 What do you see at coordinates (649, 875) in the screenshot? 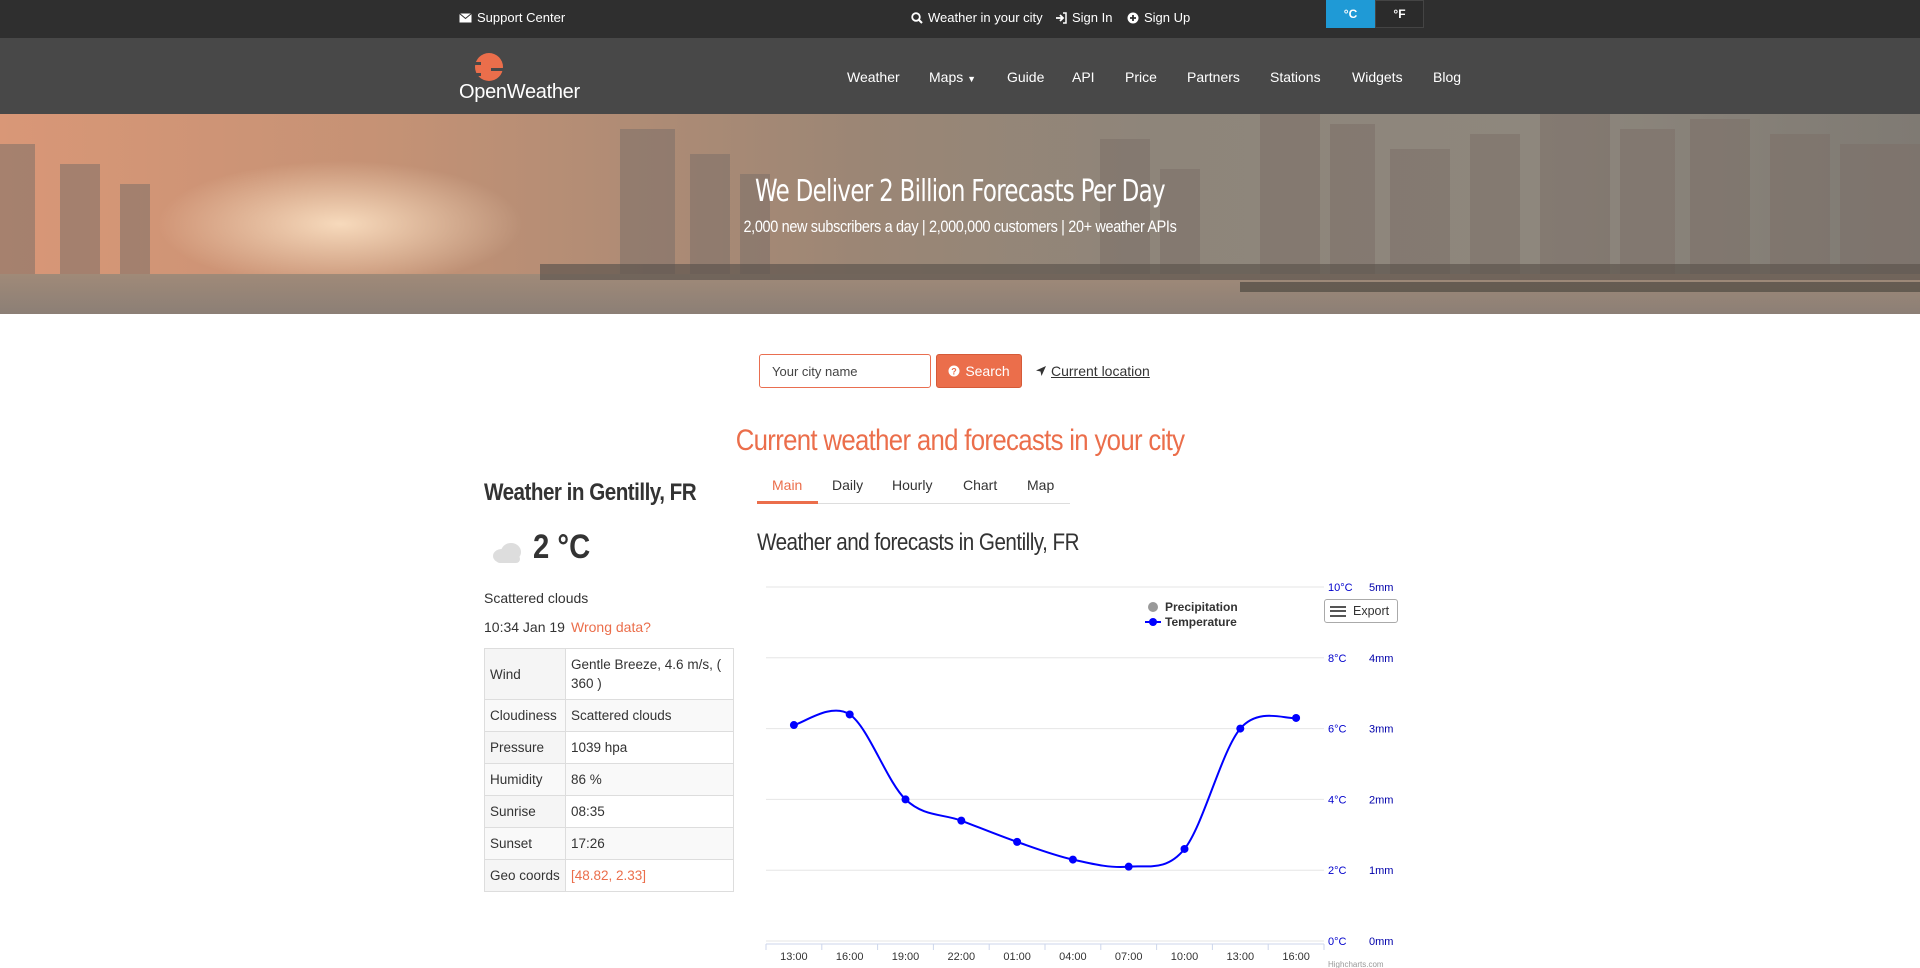
I see `geo-coords-link: [48.82, 2.33]` at bounding box center [649, 875].